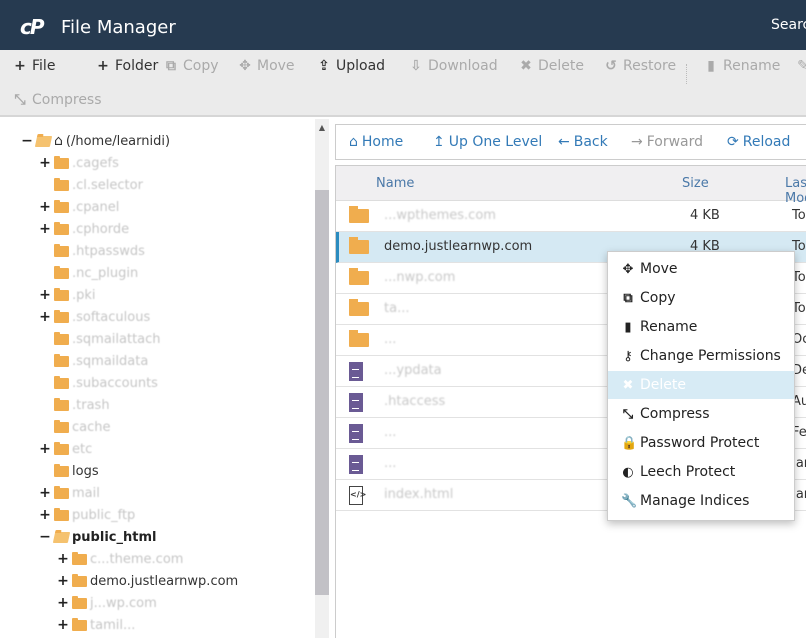 Image resolution: width=806 pixels, height=638 pixels. Describe the element at coordinates (67, 295) in the screenshot. I see `tree-item: + .pki` at that location.